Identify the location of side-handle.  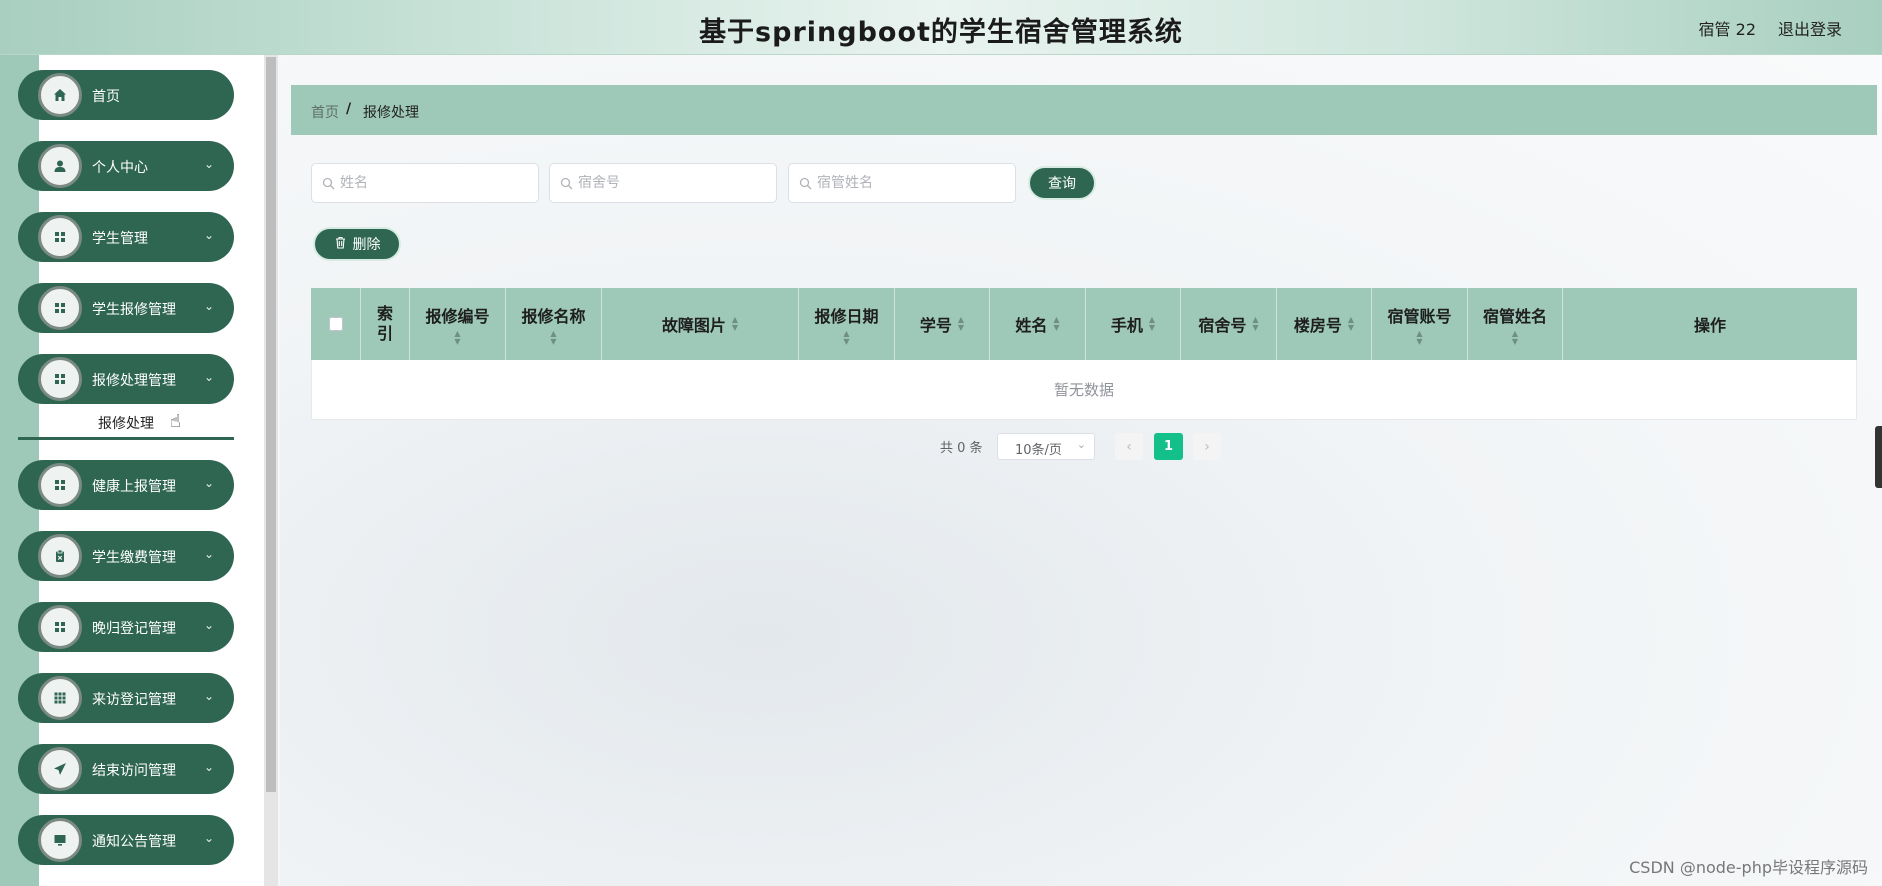
(1878, 457).